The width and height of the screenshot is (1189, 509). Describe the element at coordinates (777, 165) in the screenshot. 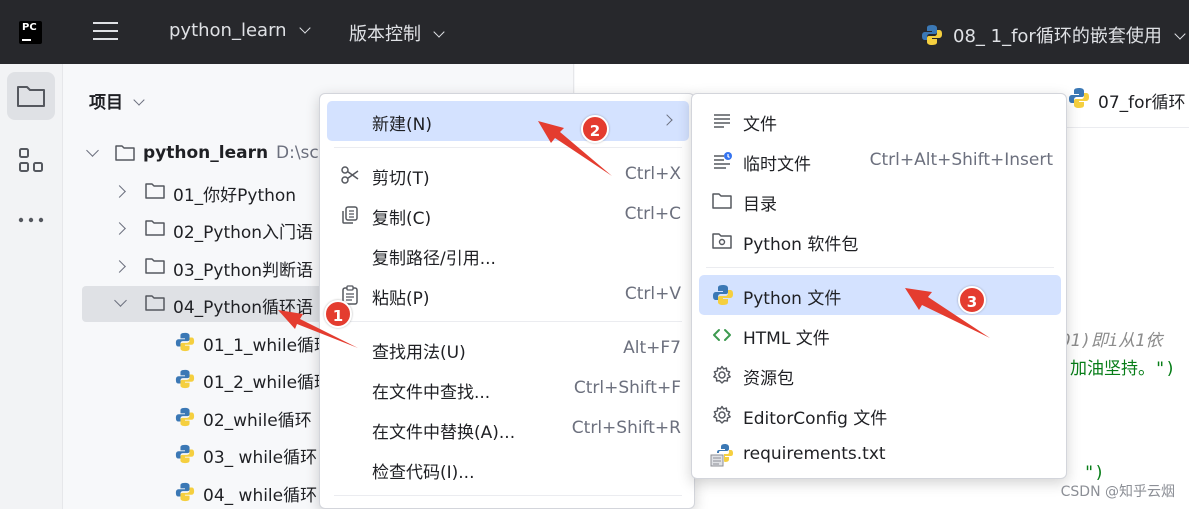

I see `submenu-item-label: 临时文件` at that location.